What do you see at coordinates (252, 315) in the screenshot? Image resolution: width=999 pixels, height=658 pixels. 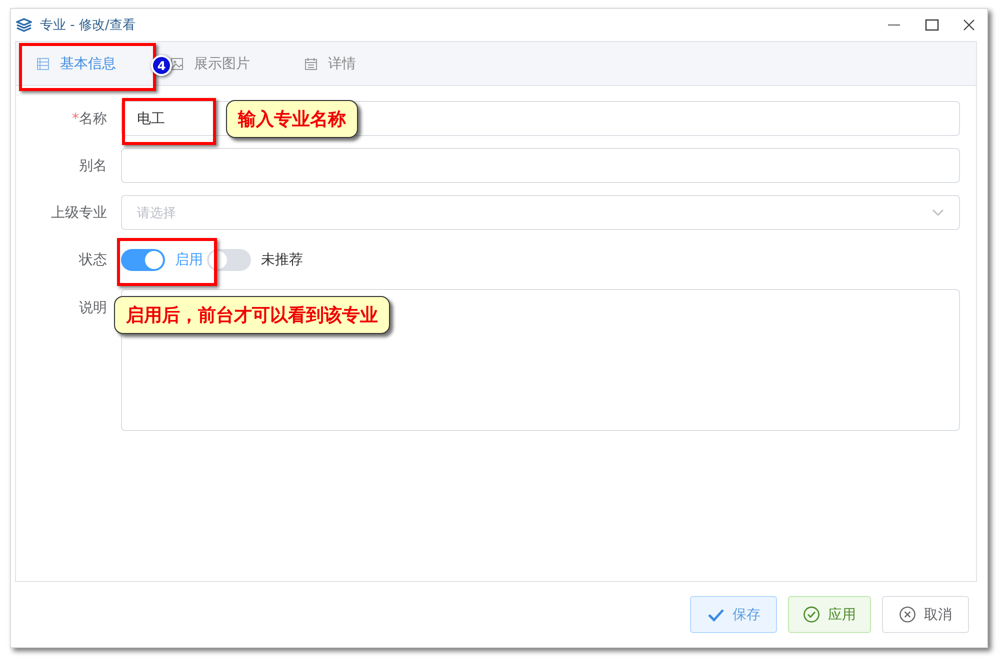 I see `callout-note: 启用后，前台才可以看到该专业` at bounding box center [252, 315].